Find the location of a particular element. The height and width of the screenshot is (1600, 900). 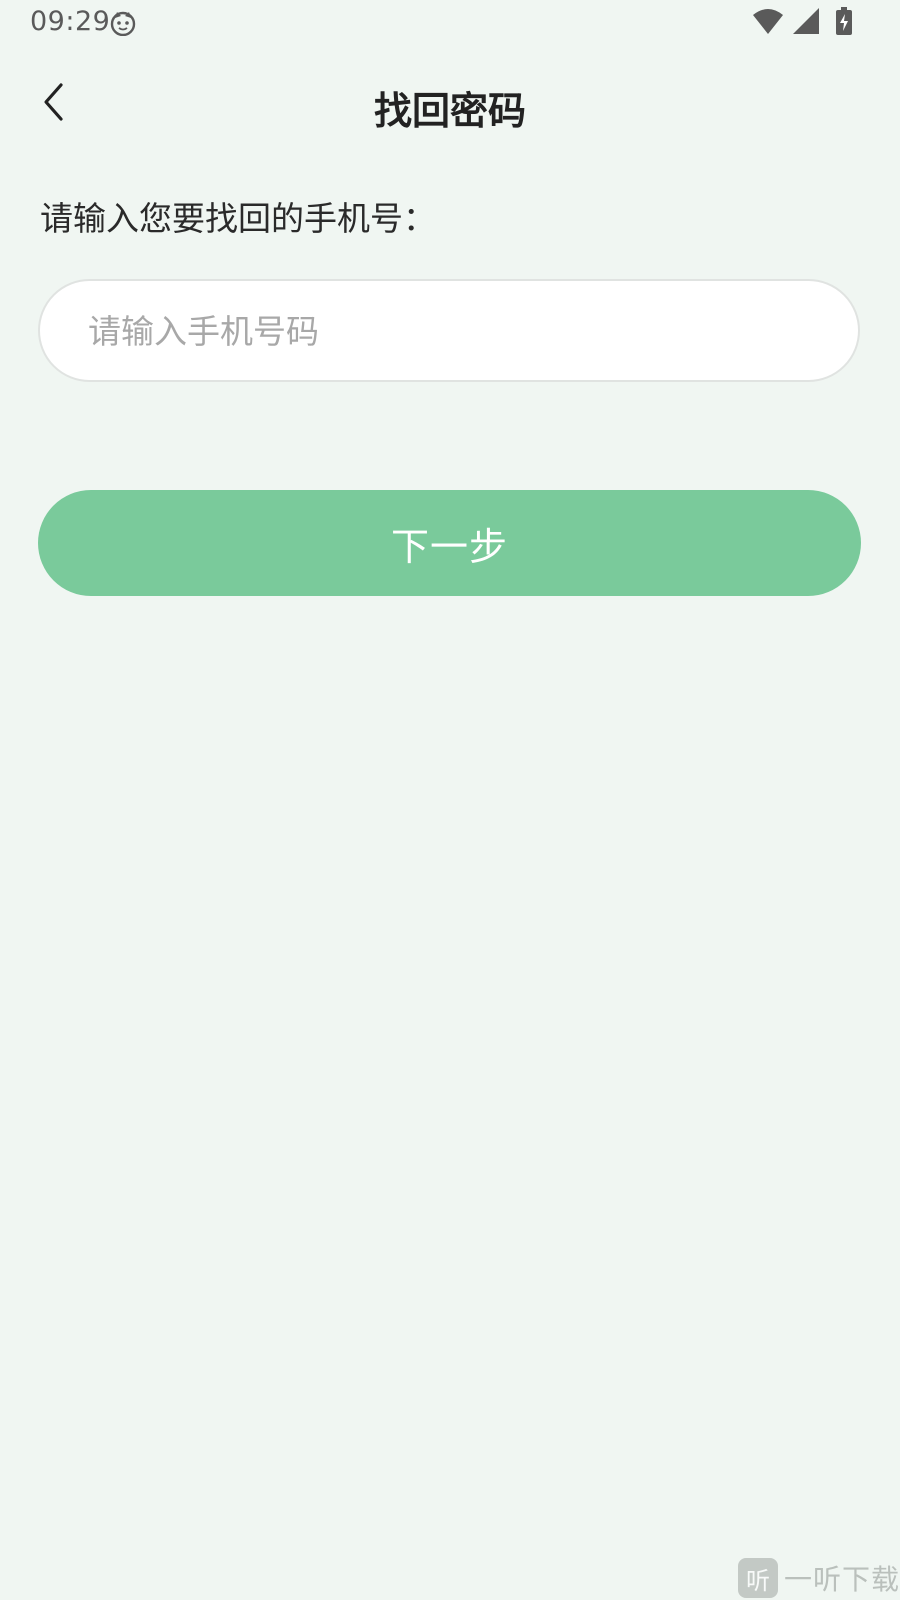

watermark-logo: 听 is located at coordinates (757, 1578).